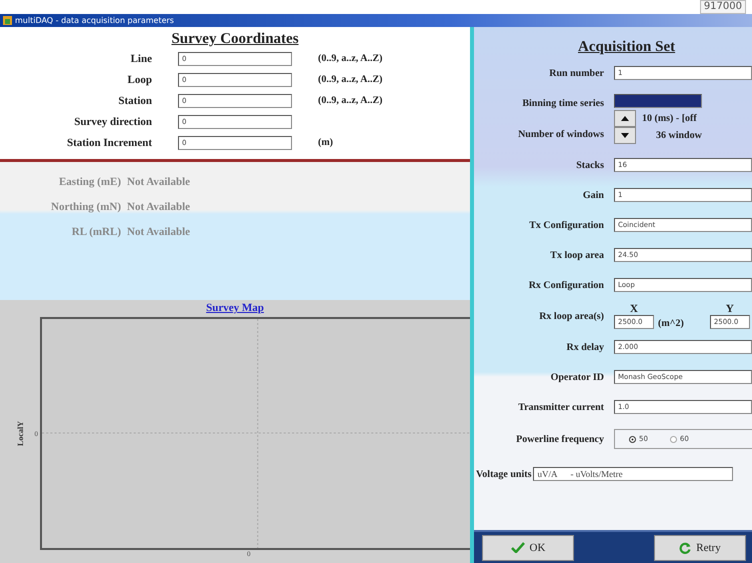 The height and width of the screenshot is (563, 752). Describe the element at coordinates (678, 135) in the screenshot. I see `window-info: 36 window` at that location.